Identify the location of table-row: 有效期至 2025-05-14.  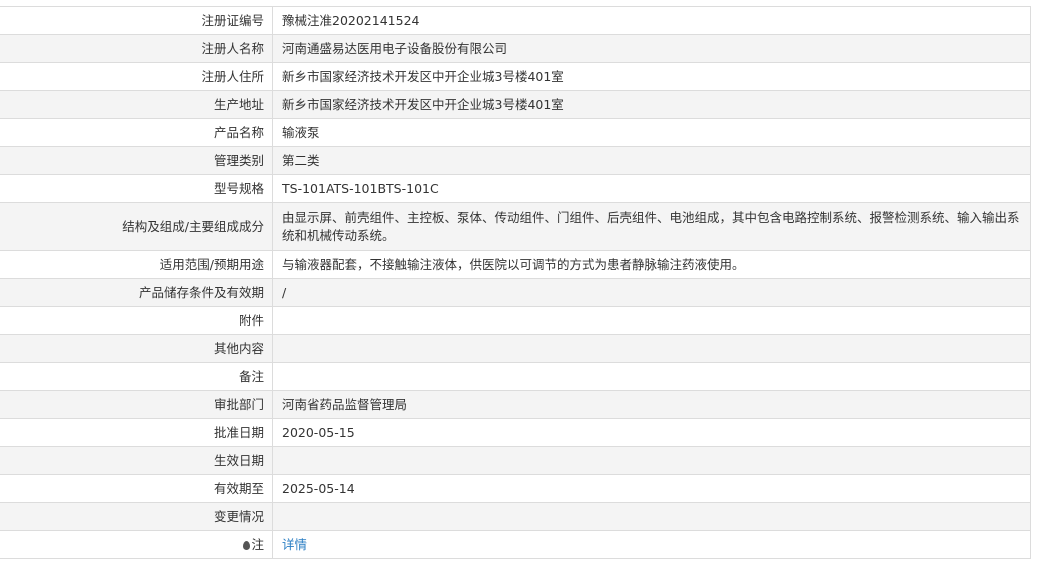
(515, 488).